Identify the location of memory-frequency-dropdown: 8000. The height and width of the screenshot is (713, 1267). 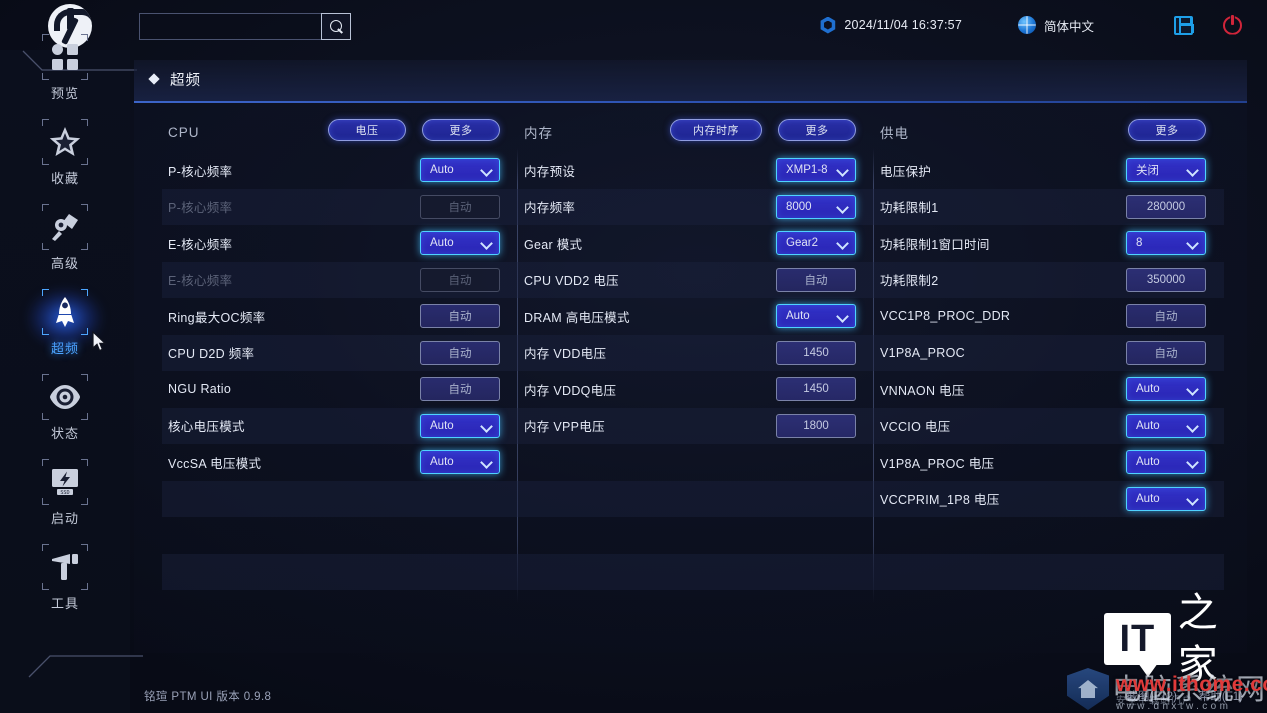
(816, 206).